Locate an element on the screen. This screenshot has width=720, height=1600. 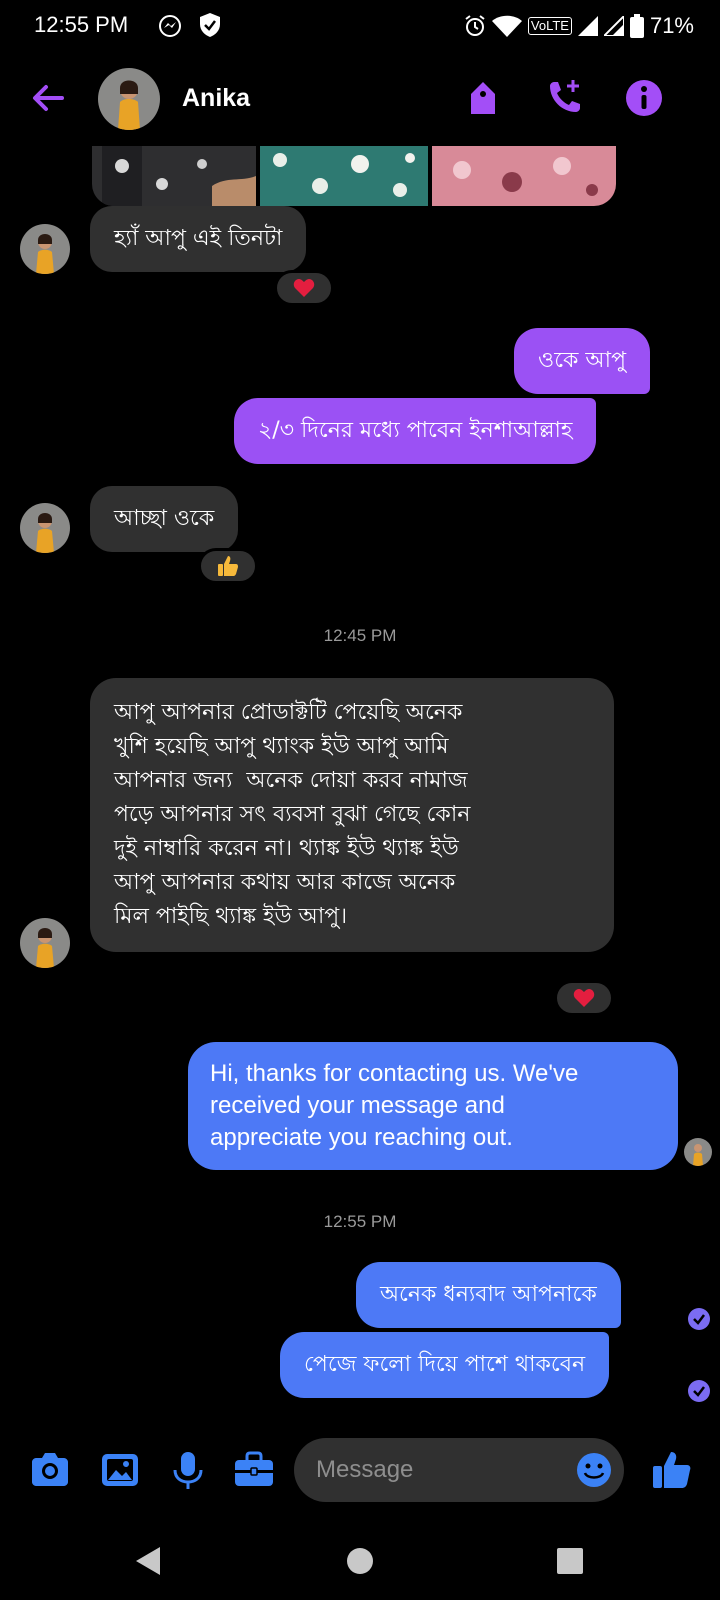
nav-home-icon is located at coordinates (360, 1561).